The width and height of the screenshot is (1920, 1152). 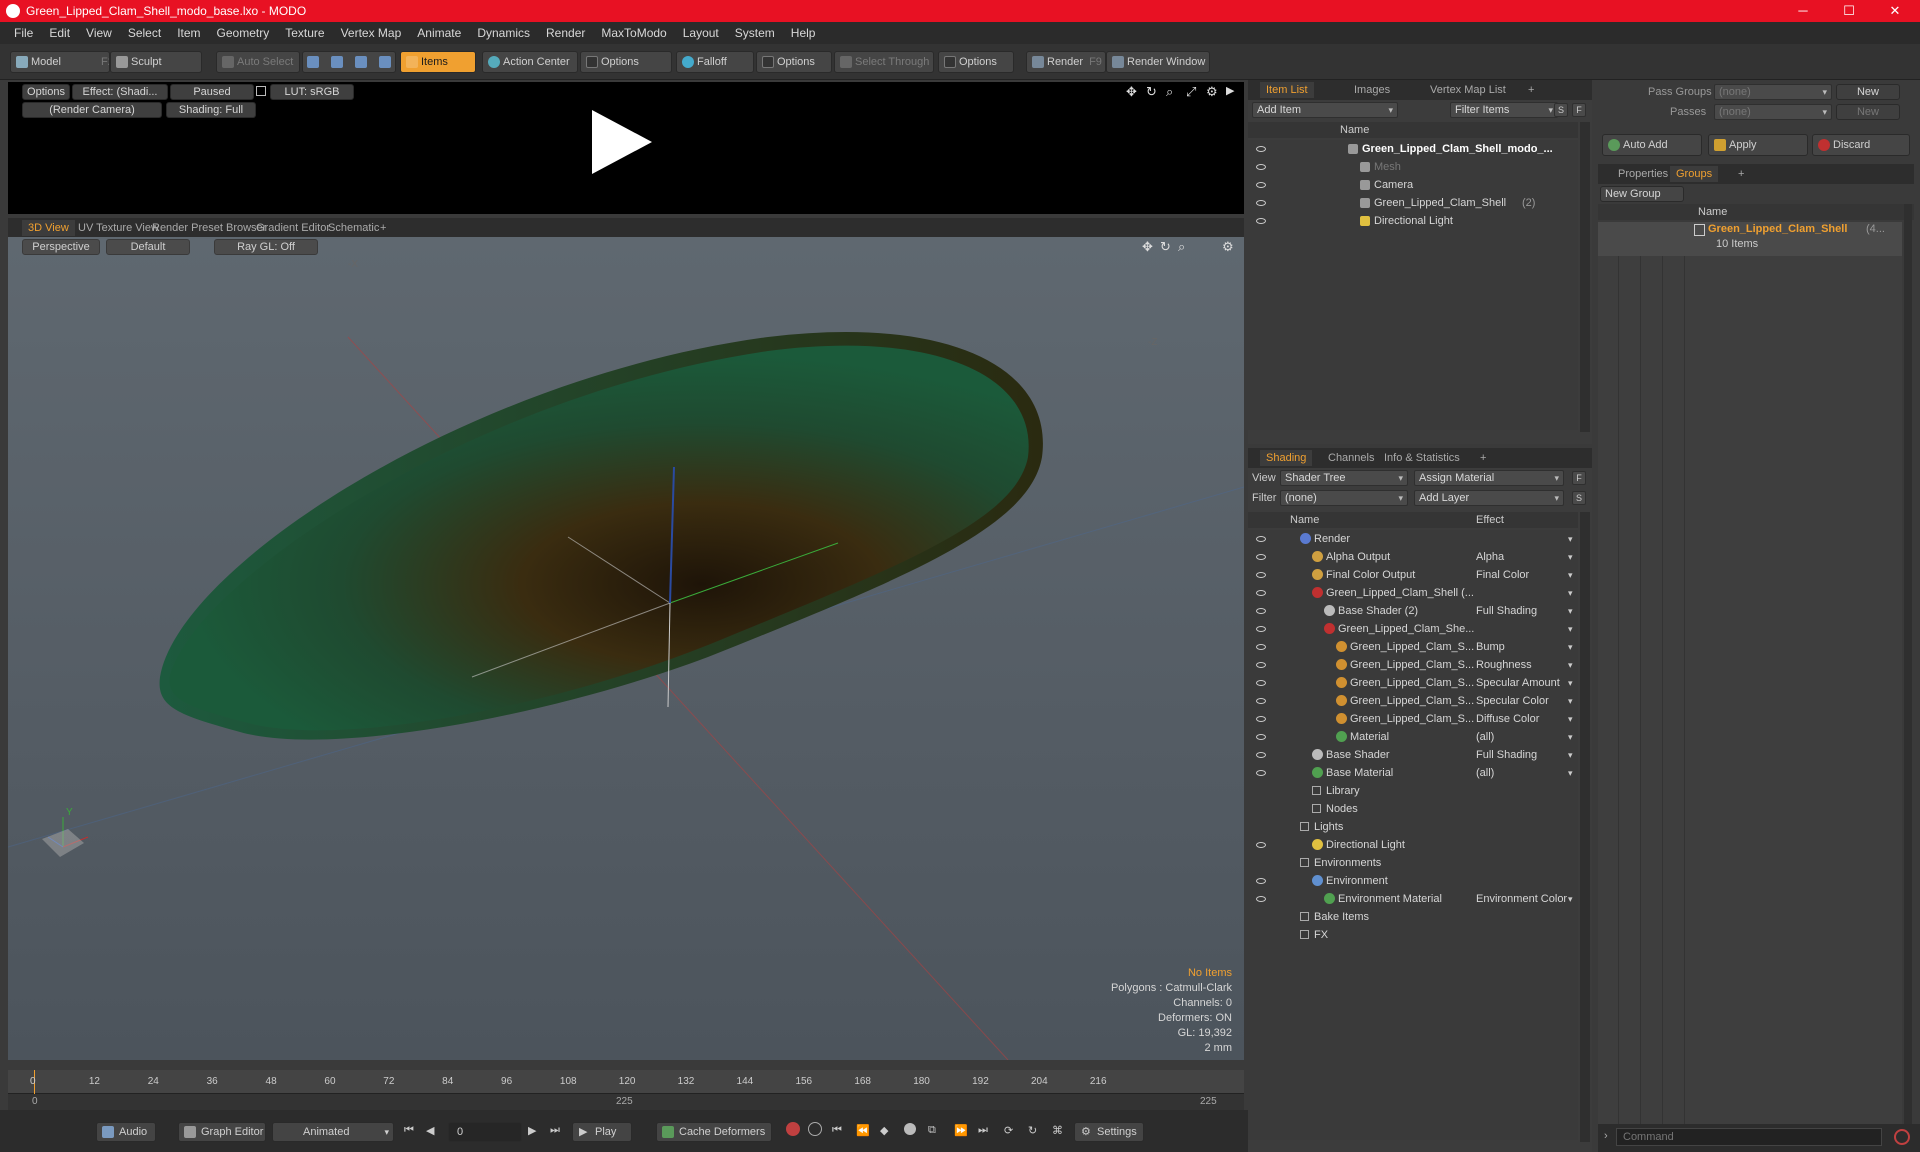 I want to click on menu-dynamics: Dynamics, so click(x=503, y=33).